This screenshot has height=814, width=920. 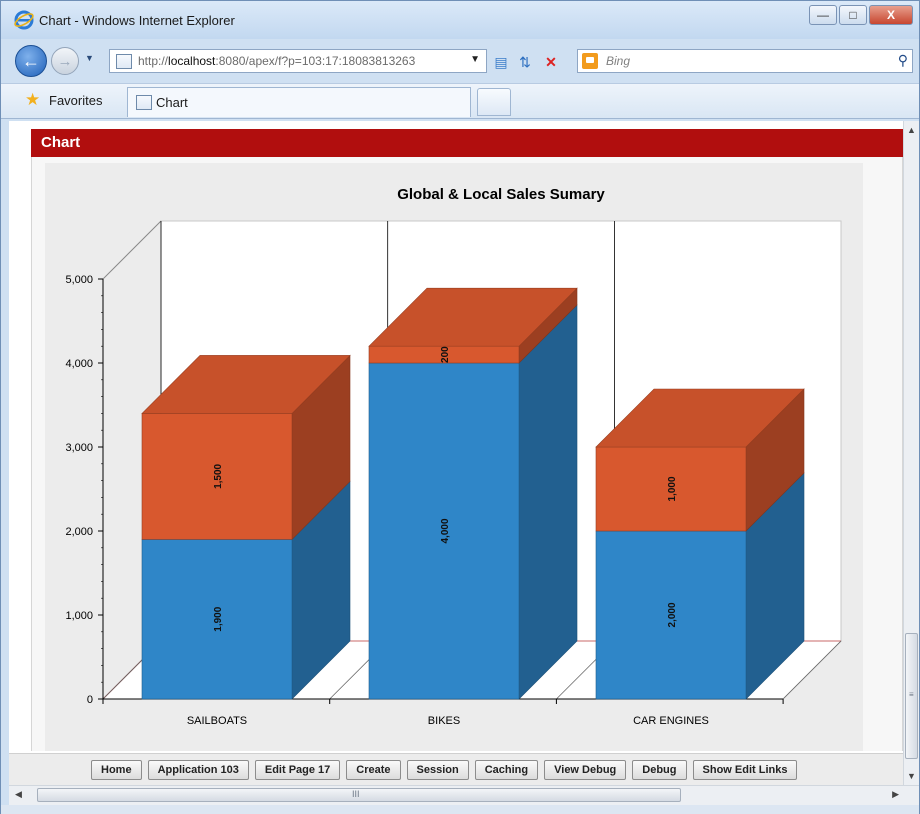 I want to click on devbar-button-create: Create, so click(x=373, y=770).